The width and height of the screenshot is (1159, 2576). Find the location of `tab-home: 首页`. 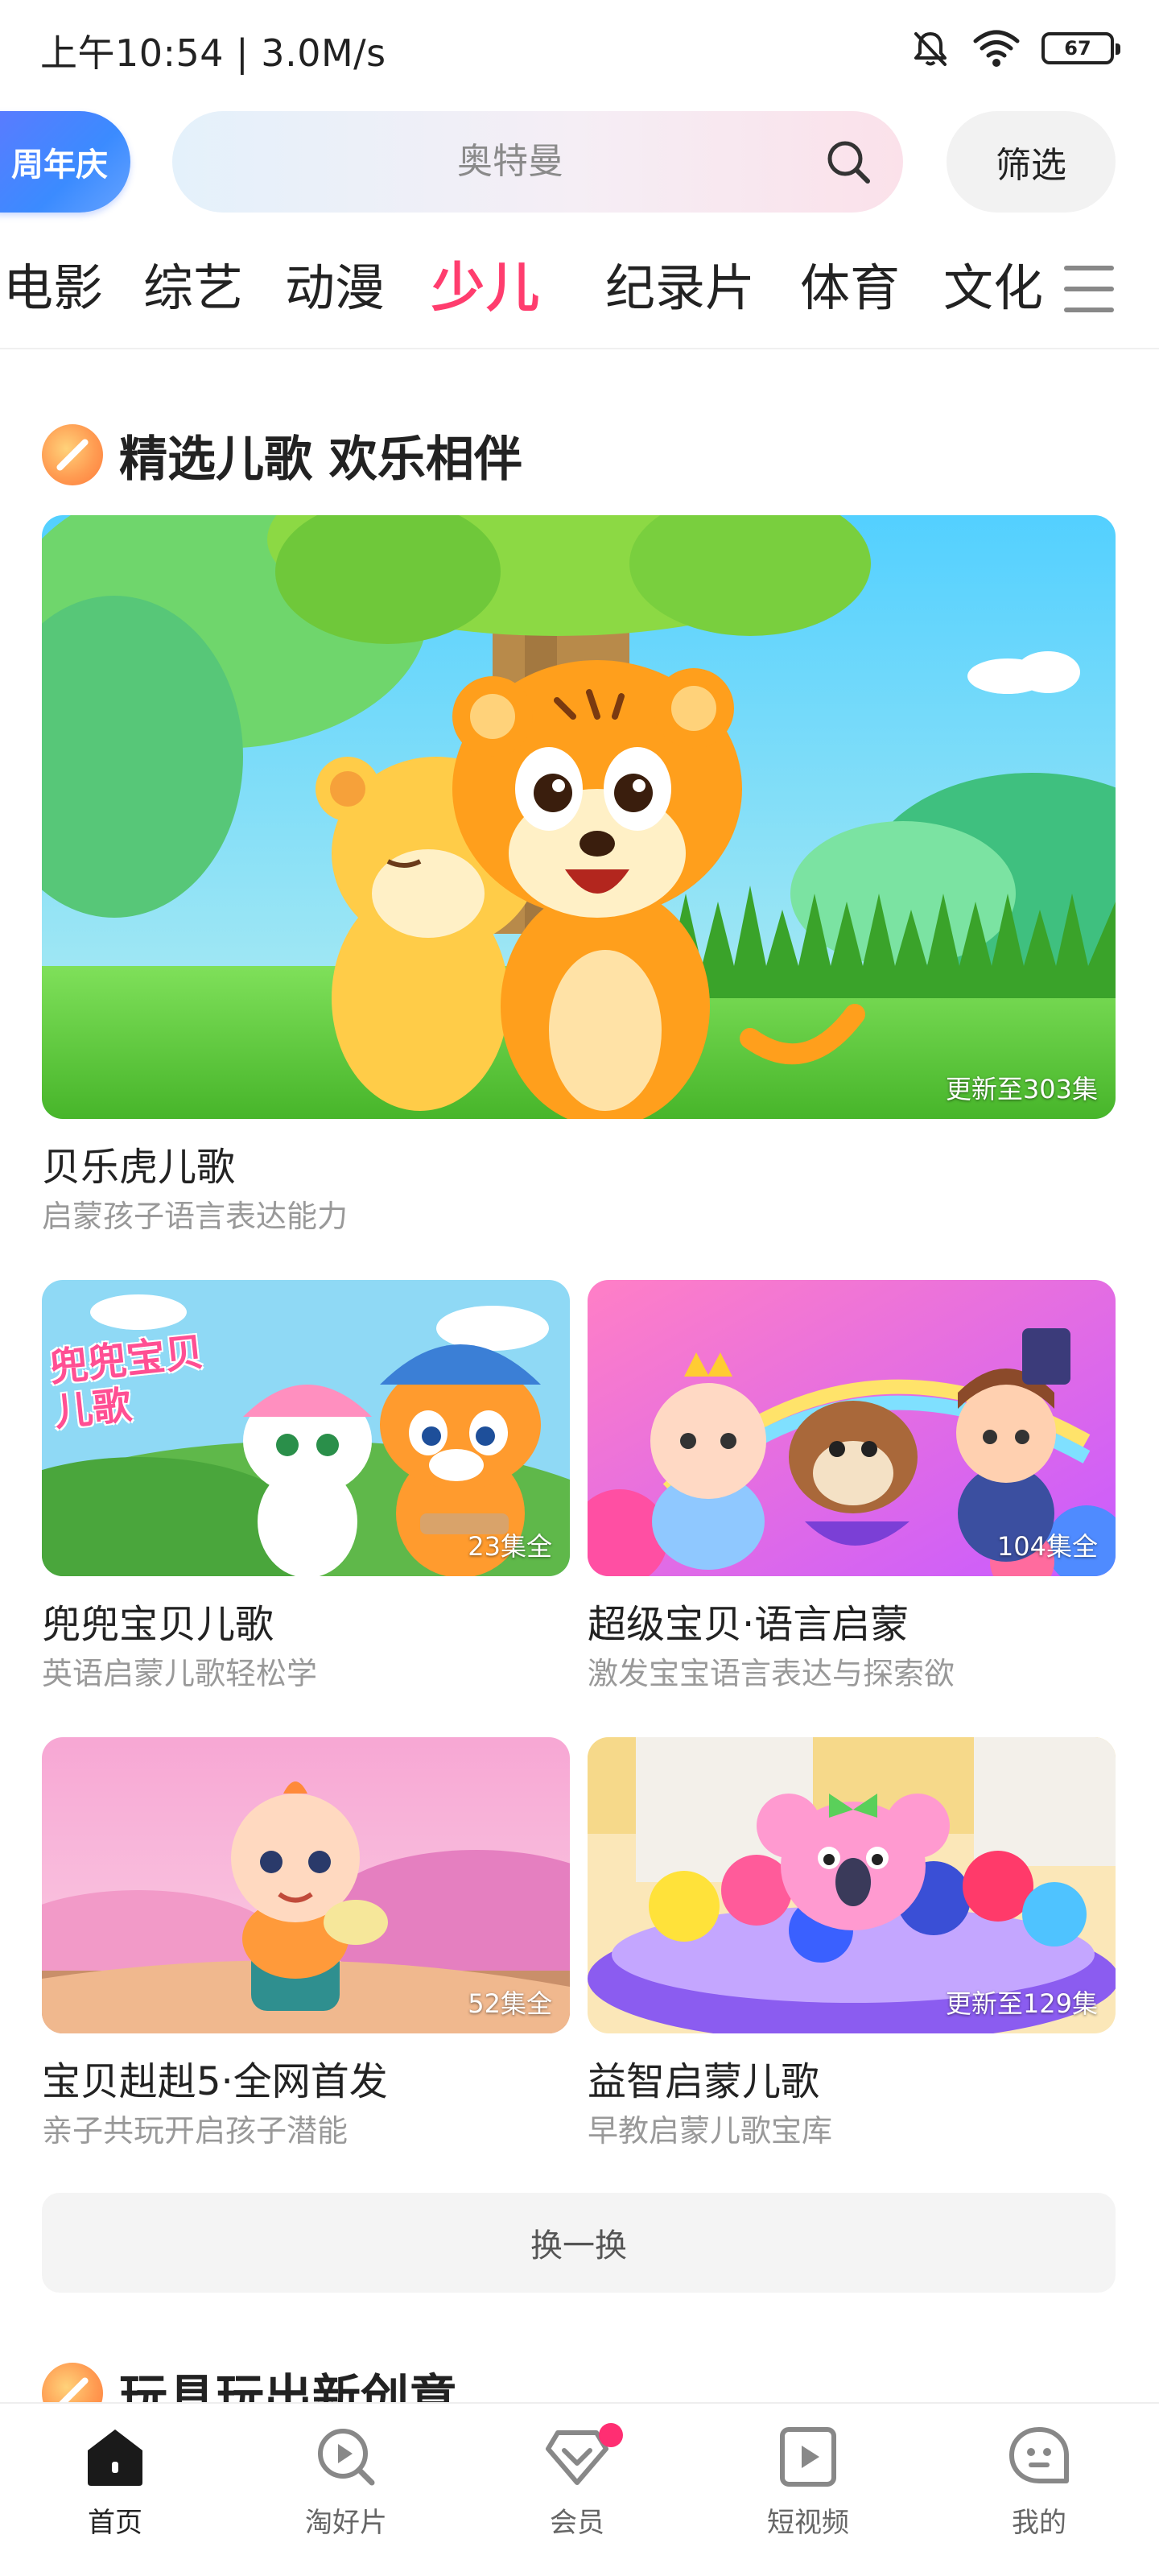

tab-home: 首页 is located at coordinates (115, 2489).